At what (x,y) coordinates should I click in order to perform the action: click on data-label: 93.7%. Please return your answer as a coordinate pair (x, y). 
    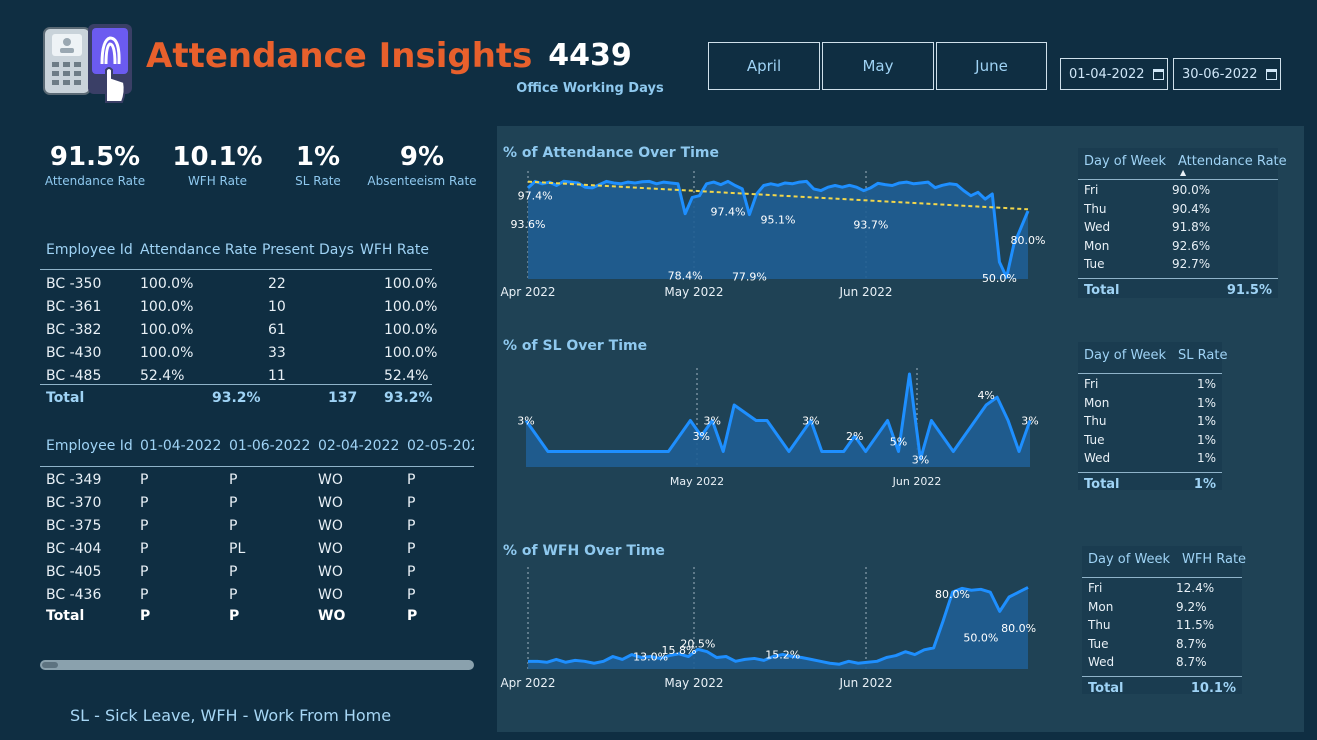
    Looking at the image, I should click on (870, 225).